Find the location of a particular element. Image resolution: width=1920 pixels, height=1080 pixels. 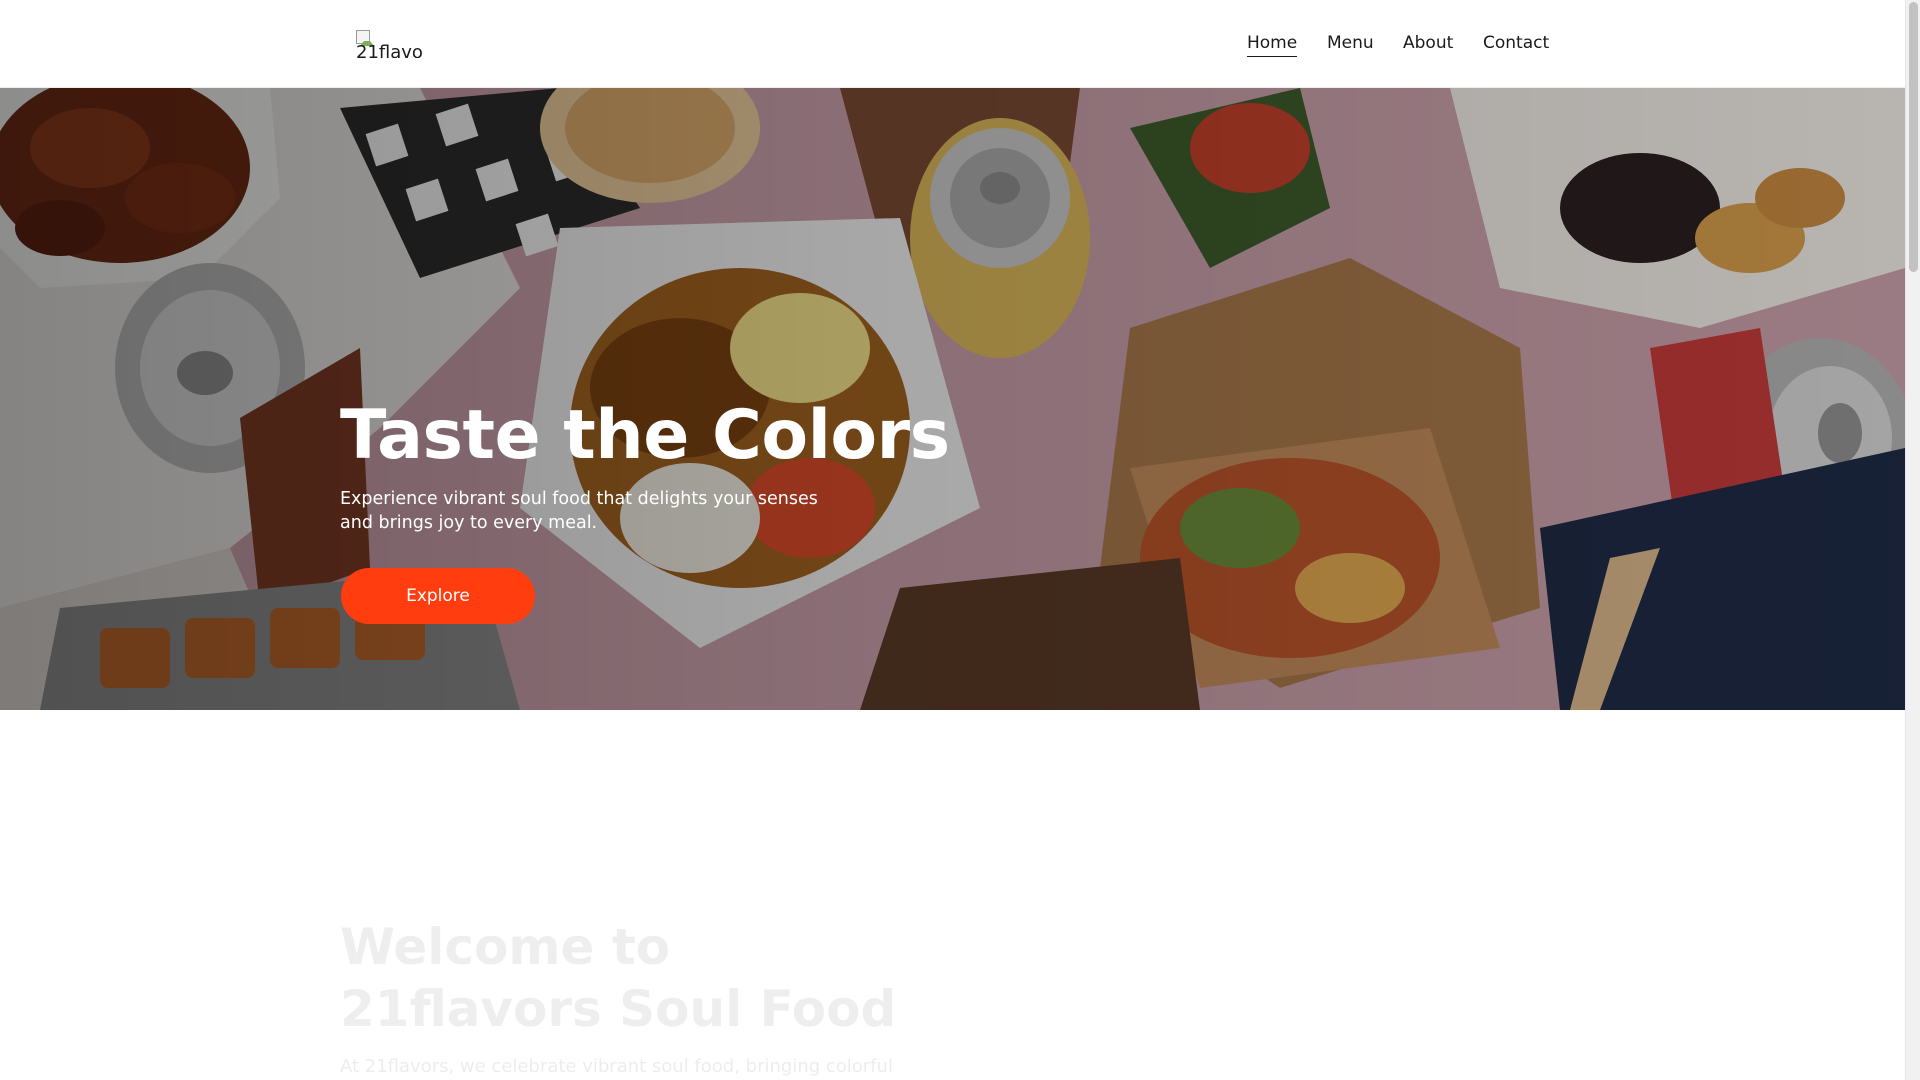

nav-link-home: Home is located at coordinates (1272, 43).